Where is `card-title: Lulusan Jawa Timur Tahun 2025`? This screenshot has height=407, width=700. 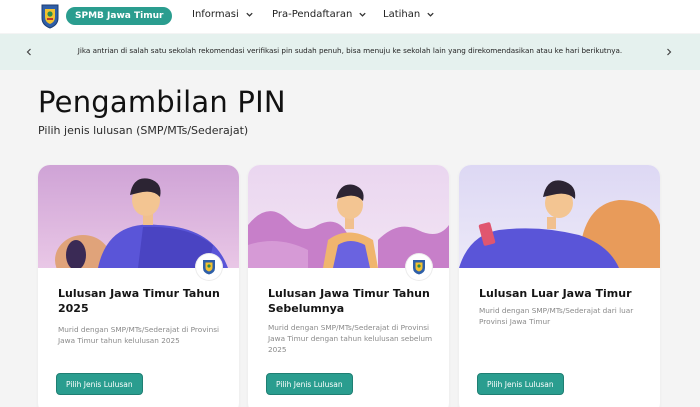 card-title: Lulusan Jawa Timur Tahun 2025 is located at coordinates (139, 301).